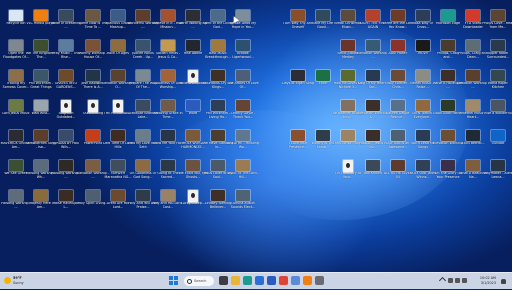 The image size is (512, 290). I want to click on weather-temp: 59°F, so click(17, 278).